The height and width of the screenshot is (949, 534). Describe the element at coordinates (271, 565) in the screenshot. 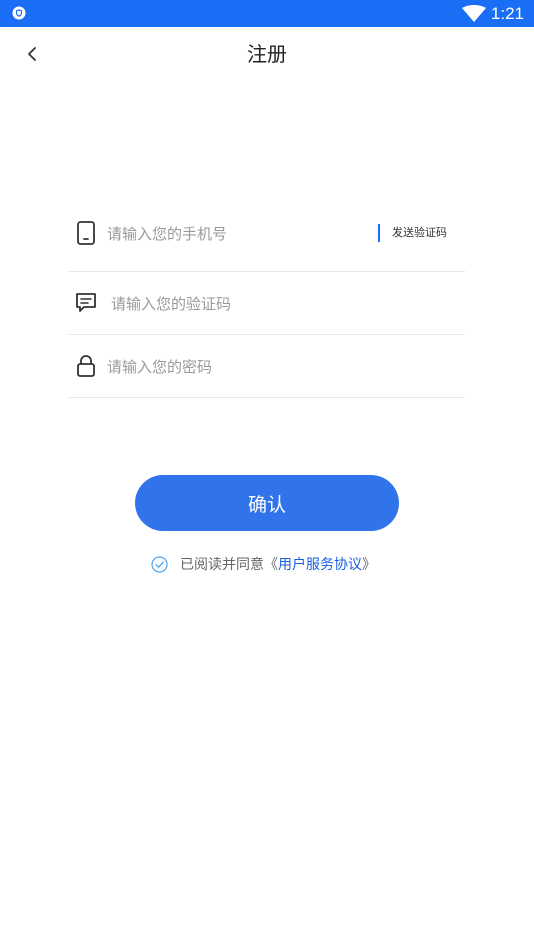

I see `agreement-open-quote: 《` at that location.